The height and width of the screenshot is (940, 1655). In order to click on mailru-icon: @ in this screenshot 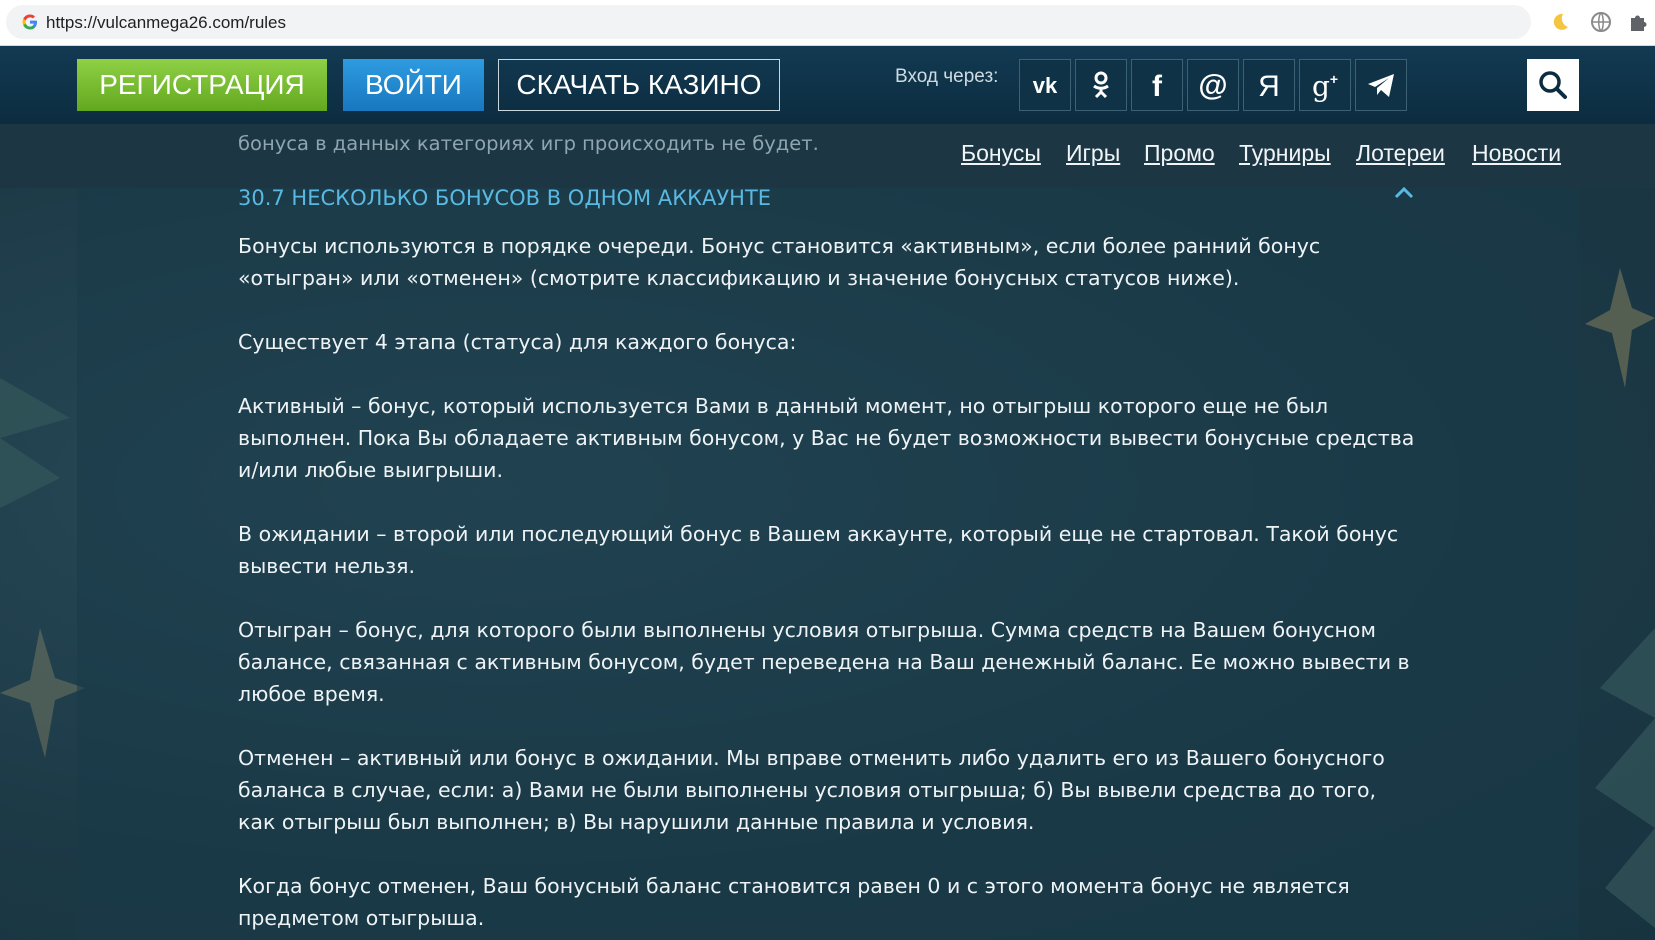, I will do `click(1212, 85)`.